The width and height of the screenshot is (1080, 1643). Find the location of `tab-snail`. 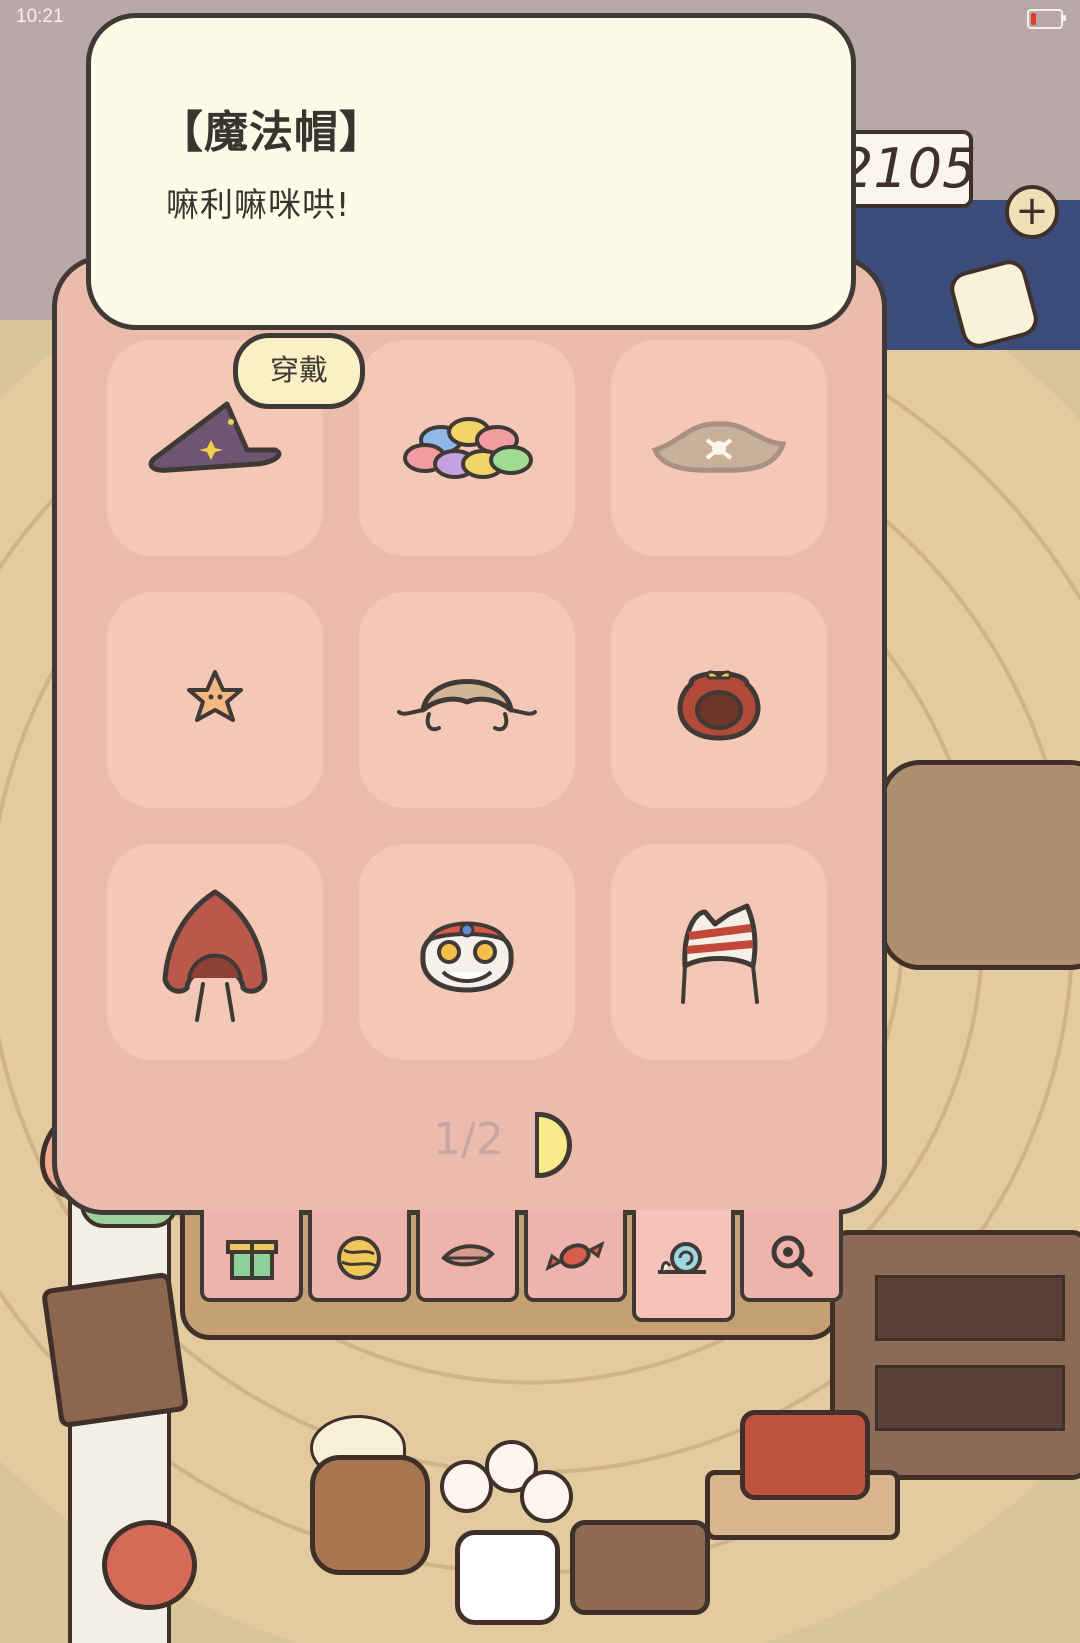

tab-snail is located at coordinates (683, 1266).